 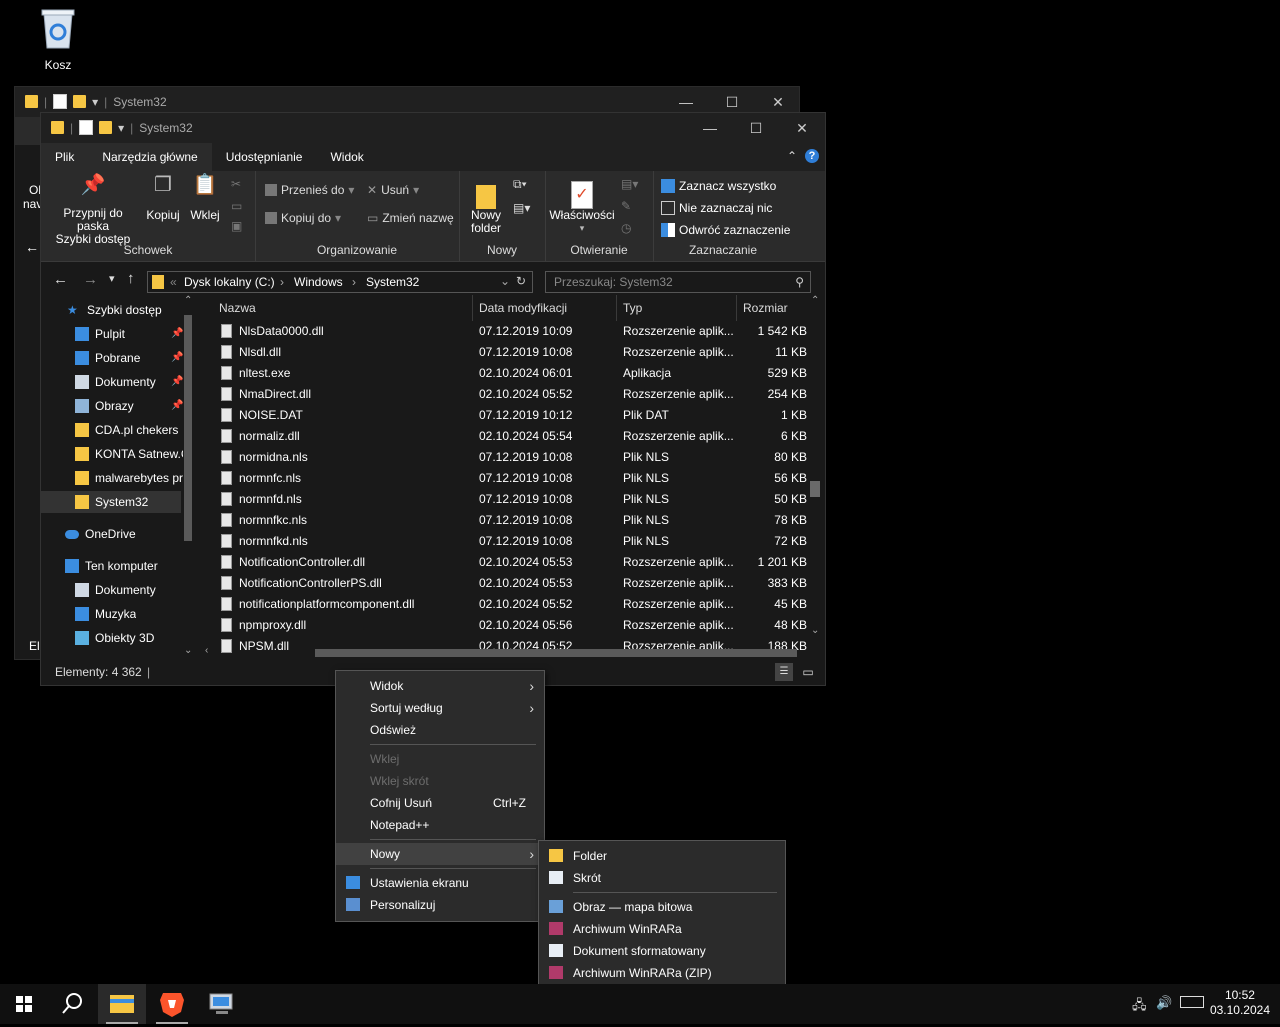 What do you see at coordinates (710, 128) in the screenshot?
I see `minimize-button: —` at bounding box center [710, 128].